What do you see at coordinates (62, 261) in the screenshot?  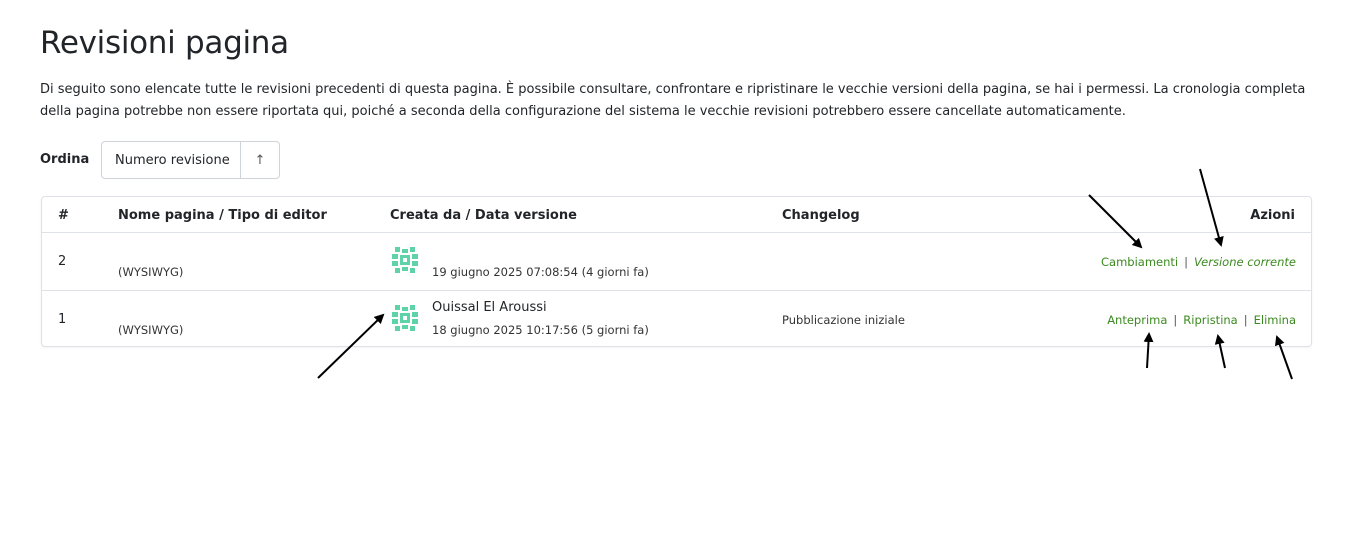 I see `row-number: 2` at bounding box center [62, 261].